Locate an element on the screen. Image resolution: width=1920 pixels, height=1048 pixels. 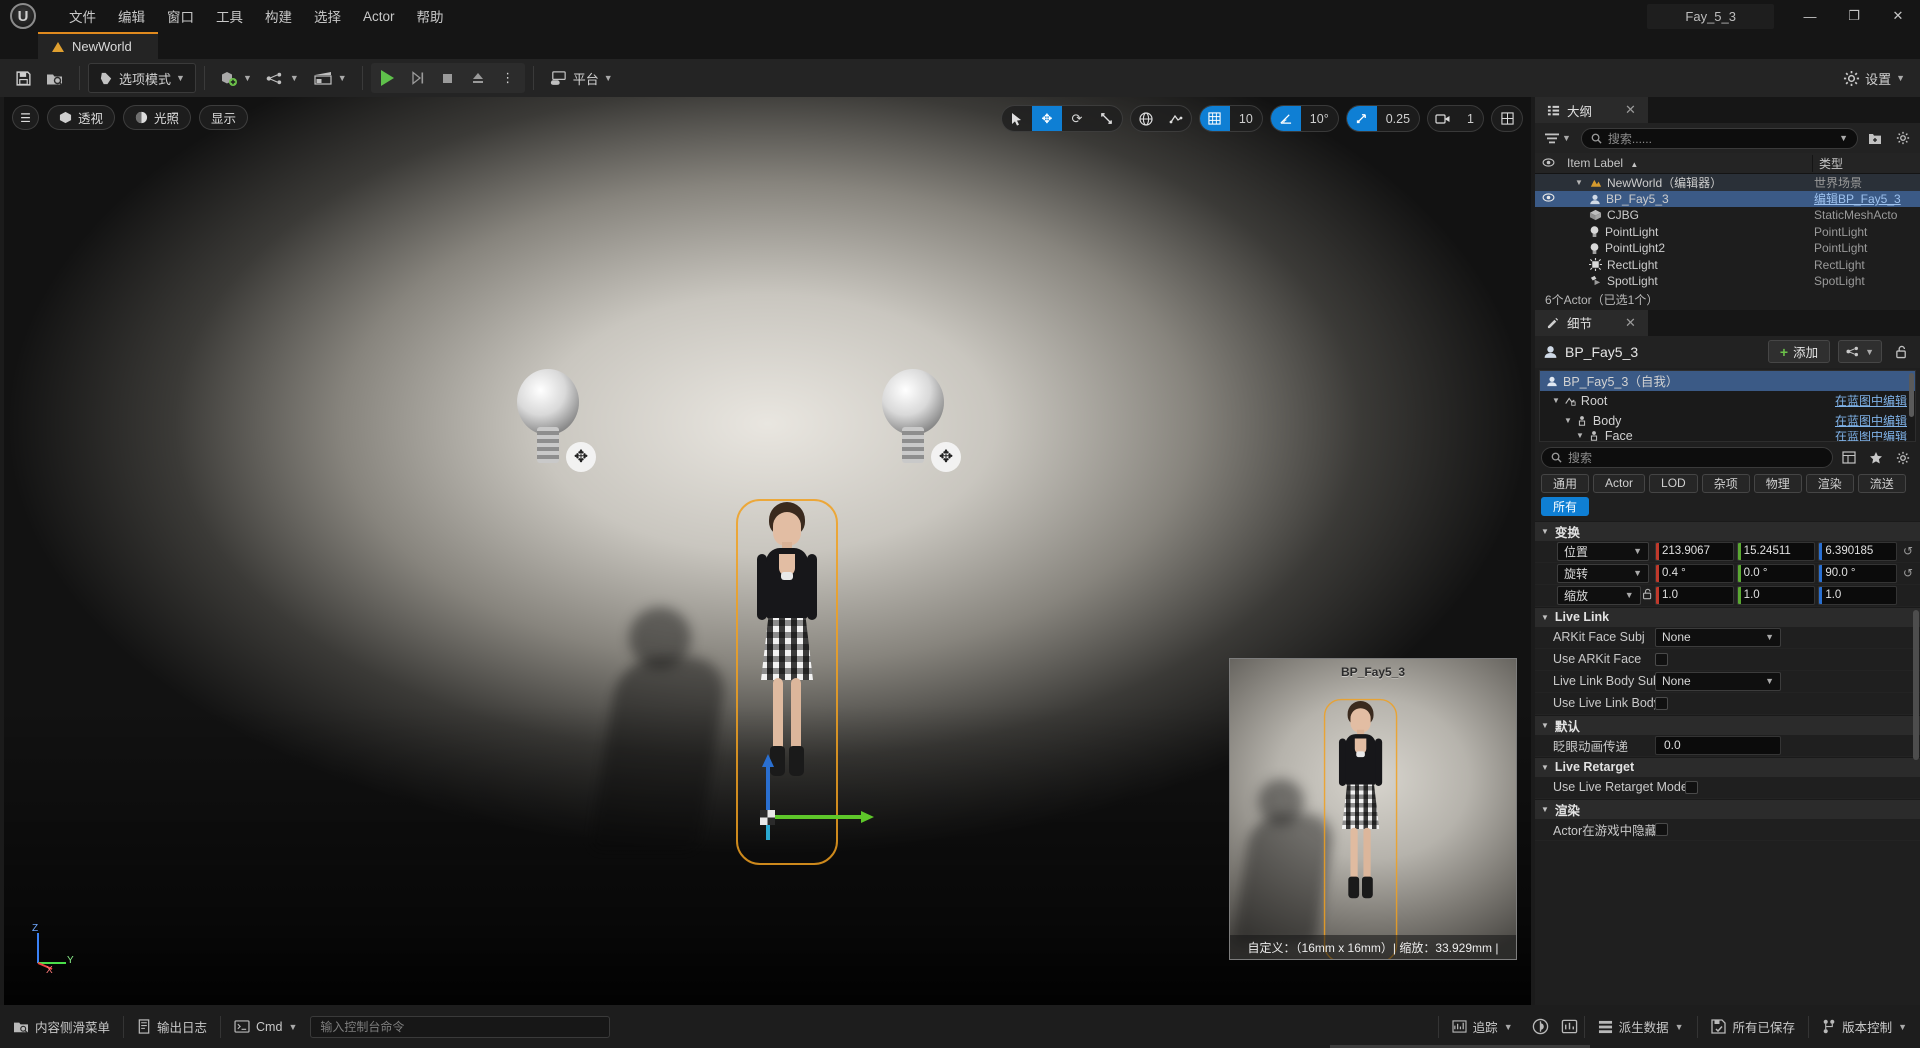
move-handle-2: ✥ is located at coordinates (946, 457).